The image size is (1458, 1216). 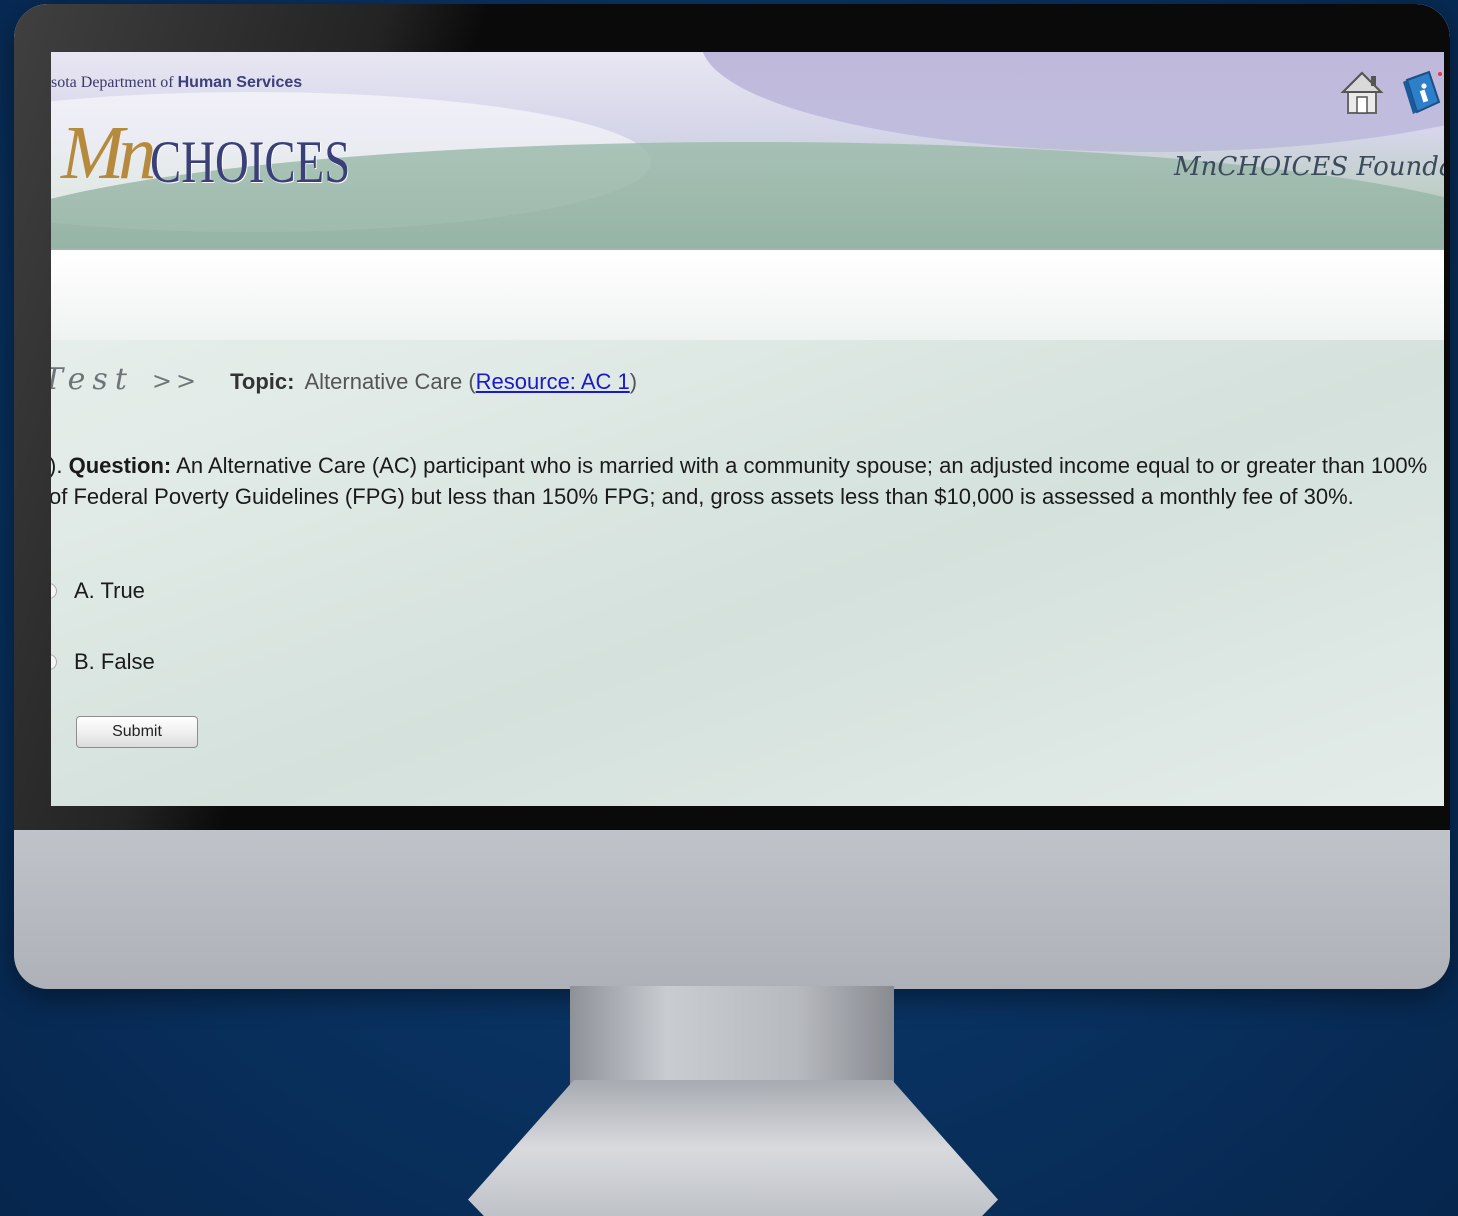 I want to click on radio-option-b, so click(x=54, y=662).